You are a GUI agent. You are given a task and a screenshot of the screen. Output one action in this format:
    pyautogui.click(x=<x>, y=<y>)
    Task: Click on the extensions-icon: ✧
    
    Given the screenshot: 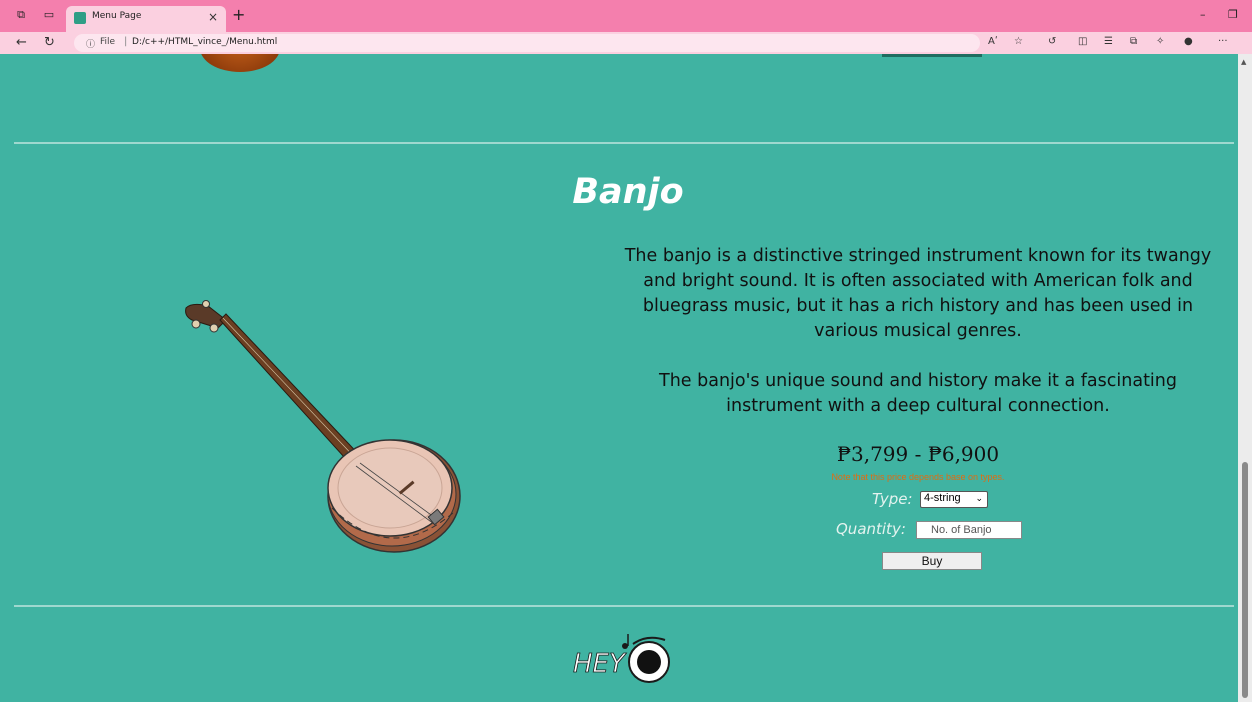 What is the action you would take?
    pyautogui.click(x=1160, y=41)
    